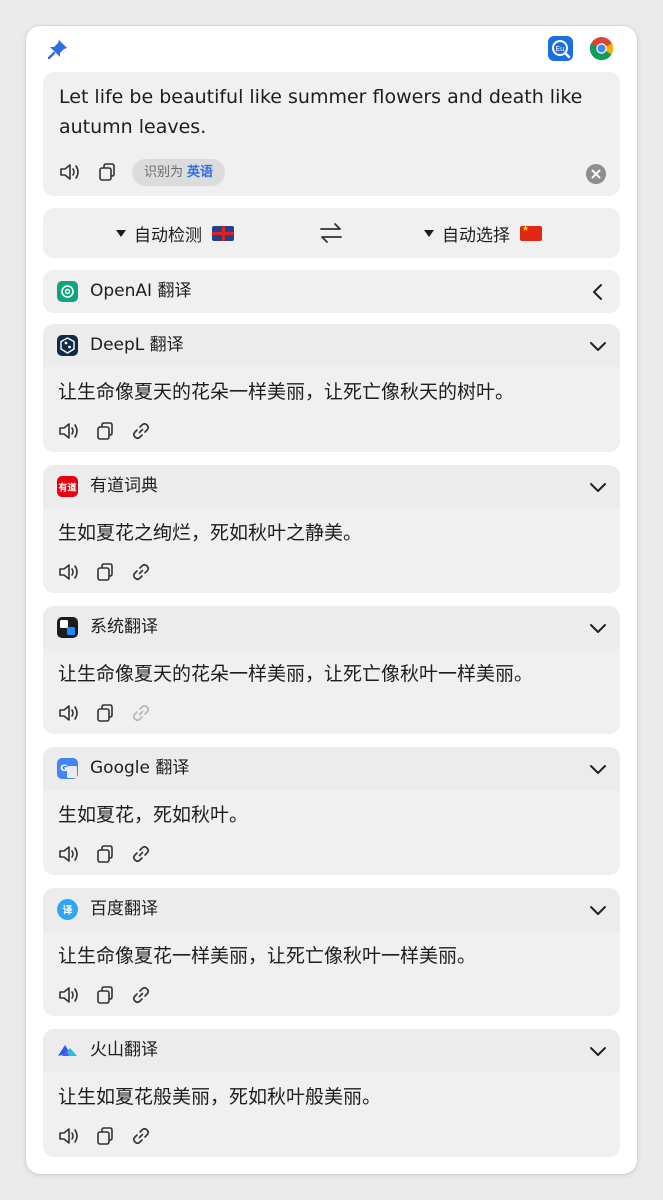  What do you see at coordinates (331, 486) in the screenshot?
I see `service-header: 有道 有道词典` at bounding box center [331, 486].